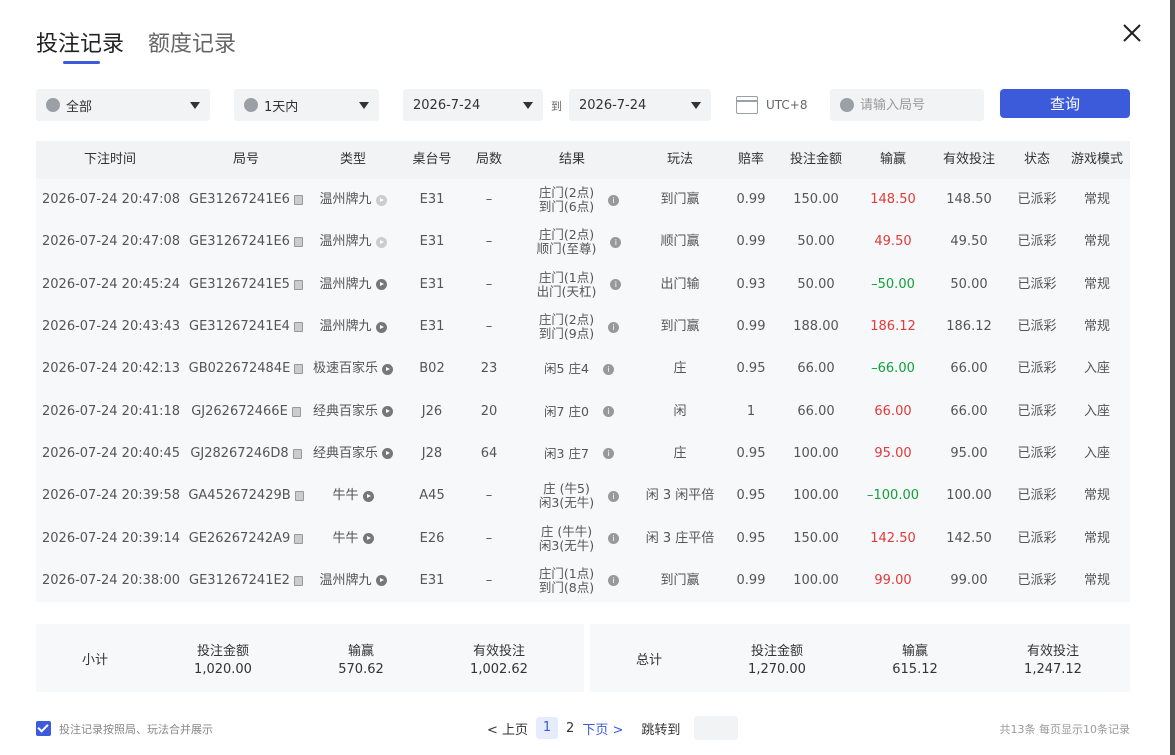  I want to click on subtotal-bet-value: 1,020.00, so click(223, 669).